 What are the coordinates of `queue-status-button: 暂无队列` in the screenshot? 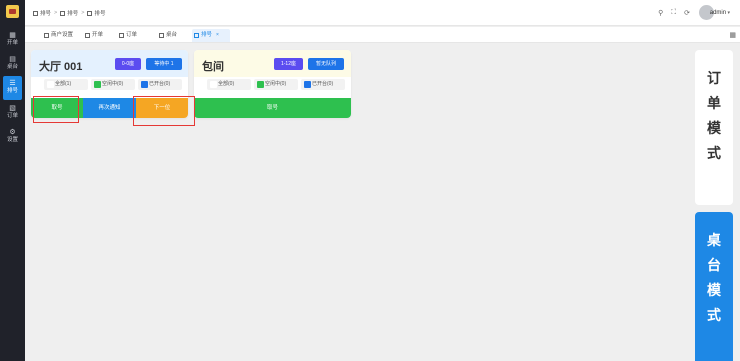 It's located at (326, 64).